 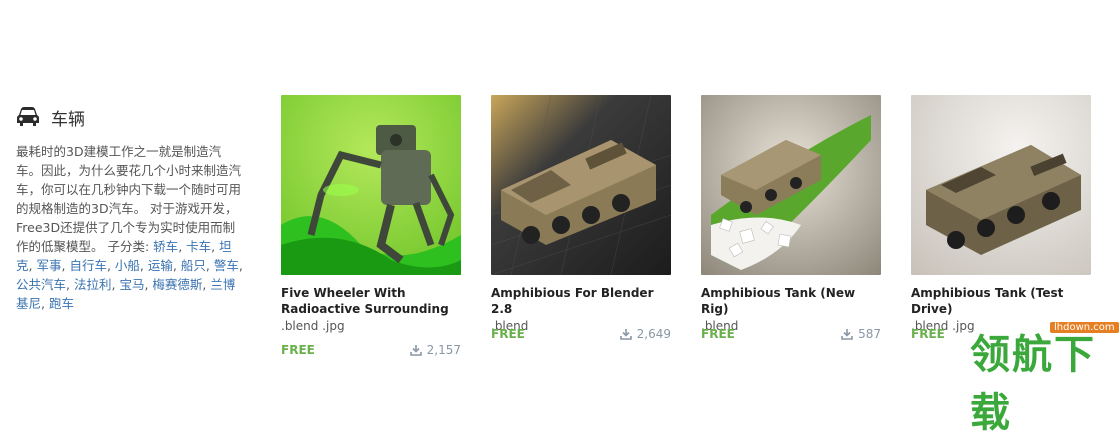 What do you see at coordinates (88, 265) in the screenshot?
I see `subcategory-link: 自行车` at bounding box center [88, 265].